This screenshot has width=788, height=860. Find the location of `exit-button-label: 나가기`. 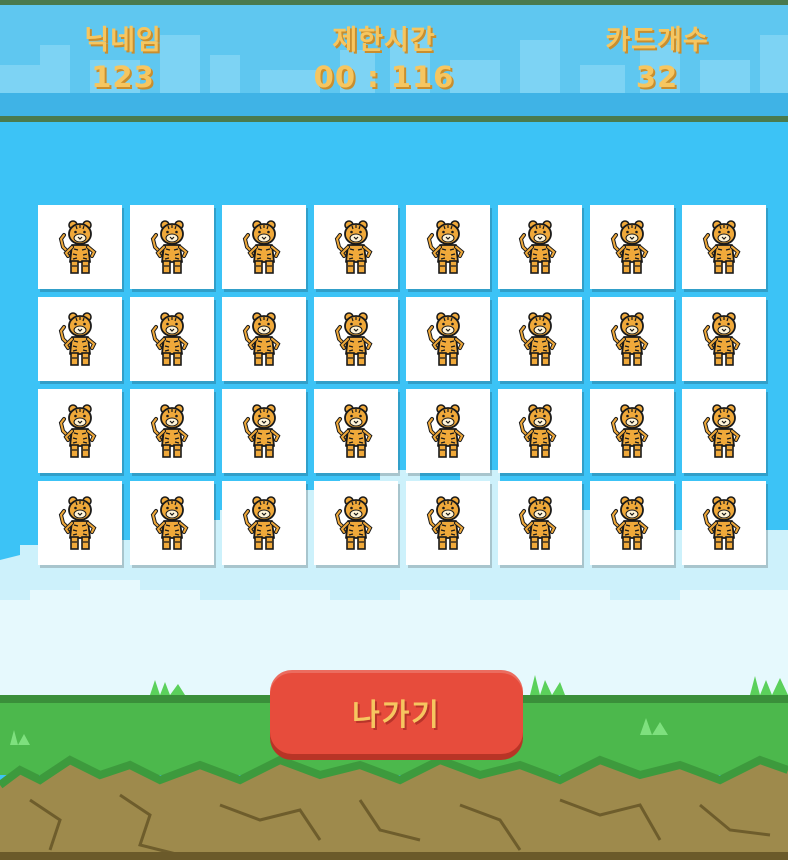

exit-button-label: 나가기 is located at coordinates (396, 715).